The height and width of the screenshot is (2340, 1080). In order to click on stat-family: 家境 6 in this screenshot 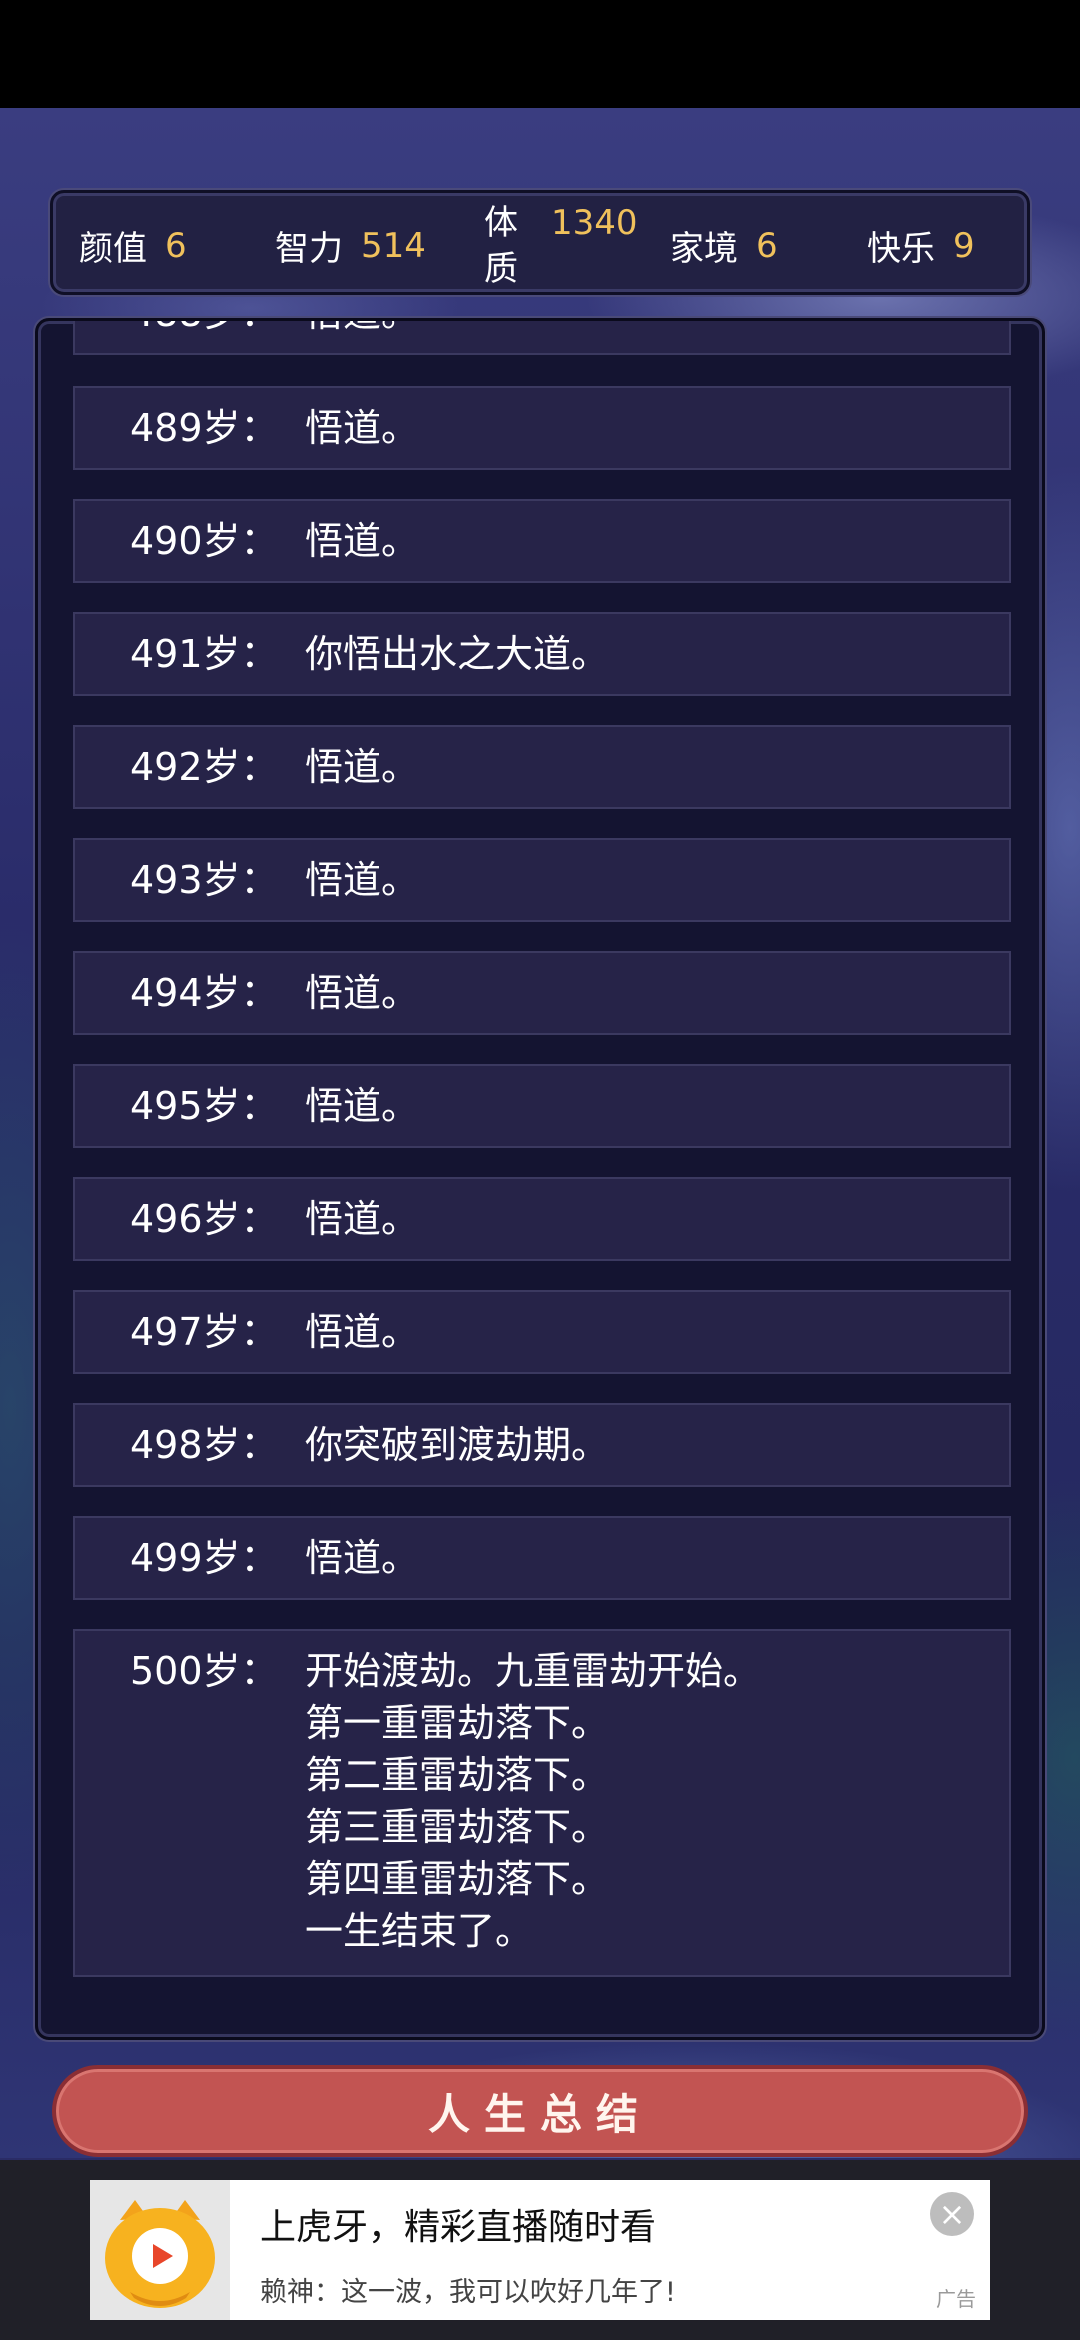, I will do `click(724, 245)`.